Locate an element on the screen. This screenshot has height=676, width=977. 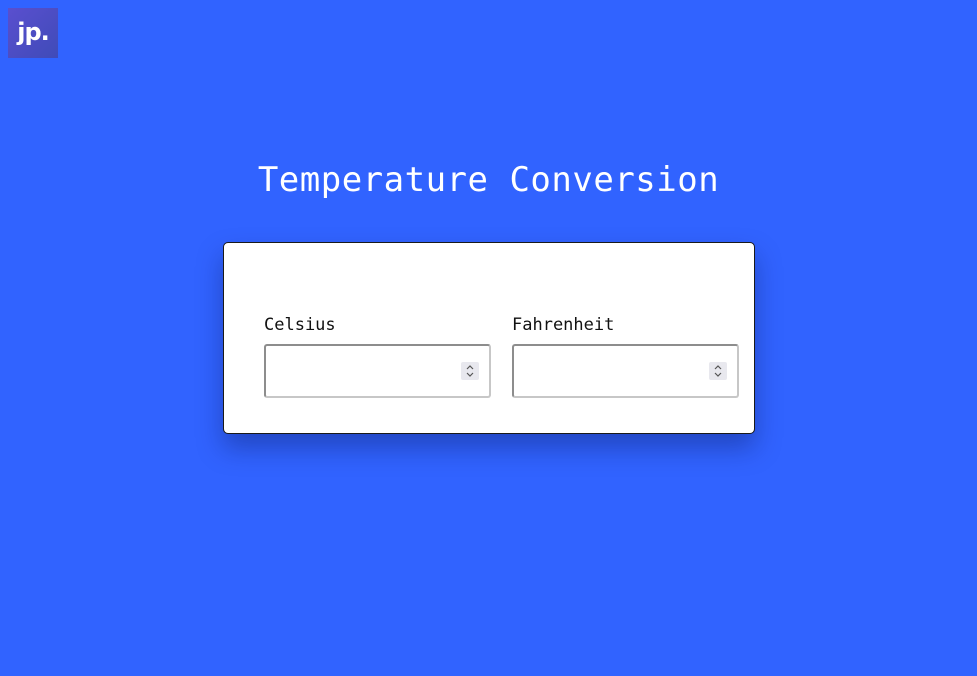
celsius-field: Celsius is located at coordinates (377, 356).